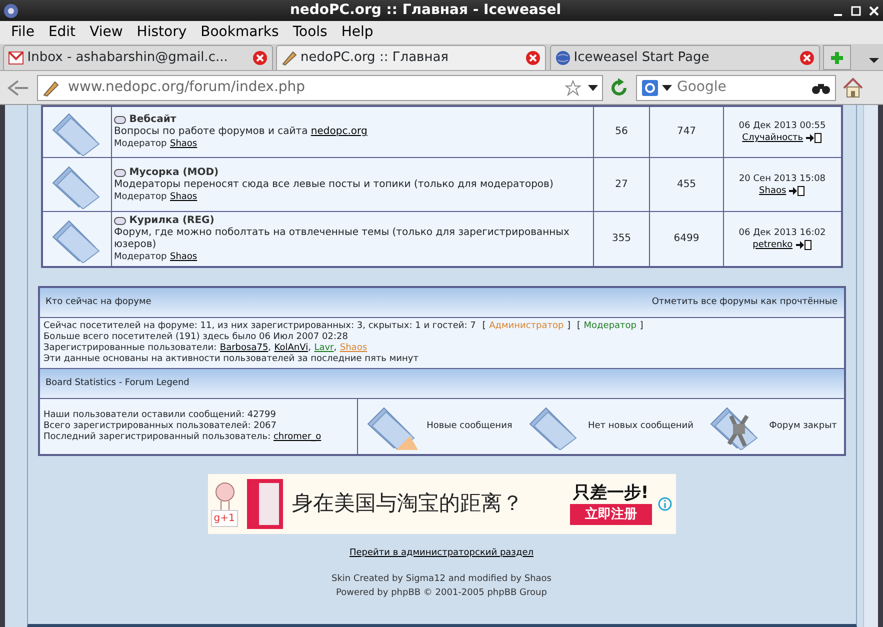  I want to click on last-post-author: Shaos, so click(772, 190).